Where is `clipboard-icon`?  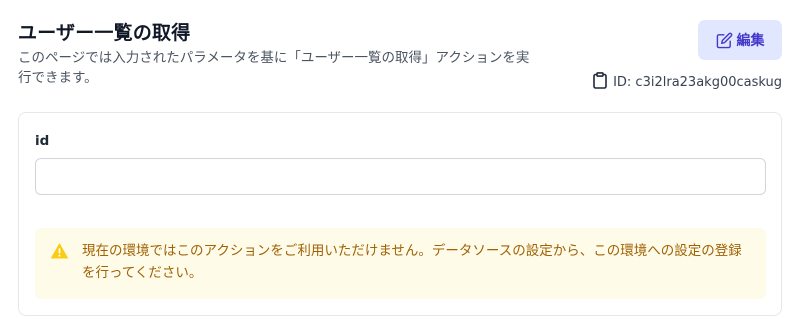
clipboard-icon is located at coordinates (600, 82).